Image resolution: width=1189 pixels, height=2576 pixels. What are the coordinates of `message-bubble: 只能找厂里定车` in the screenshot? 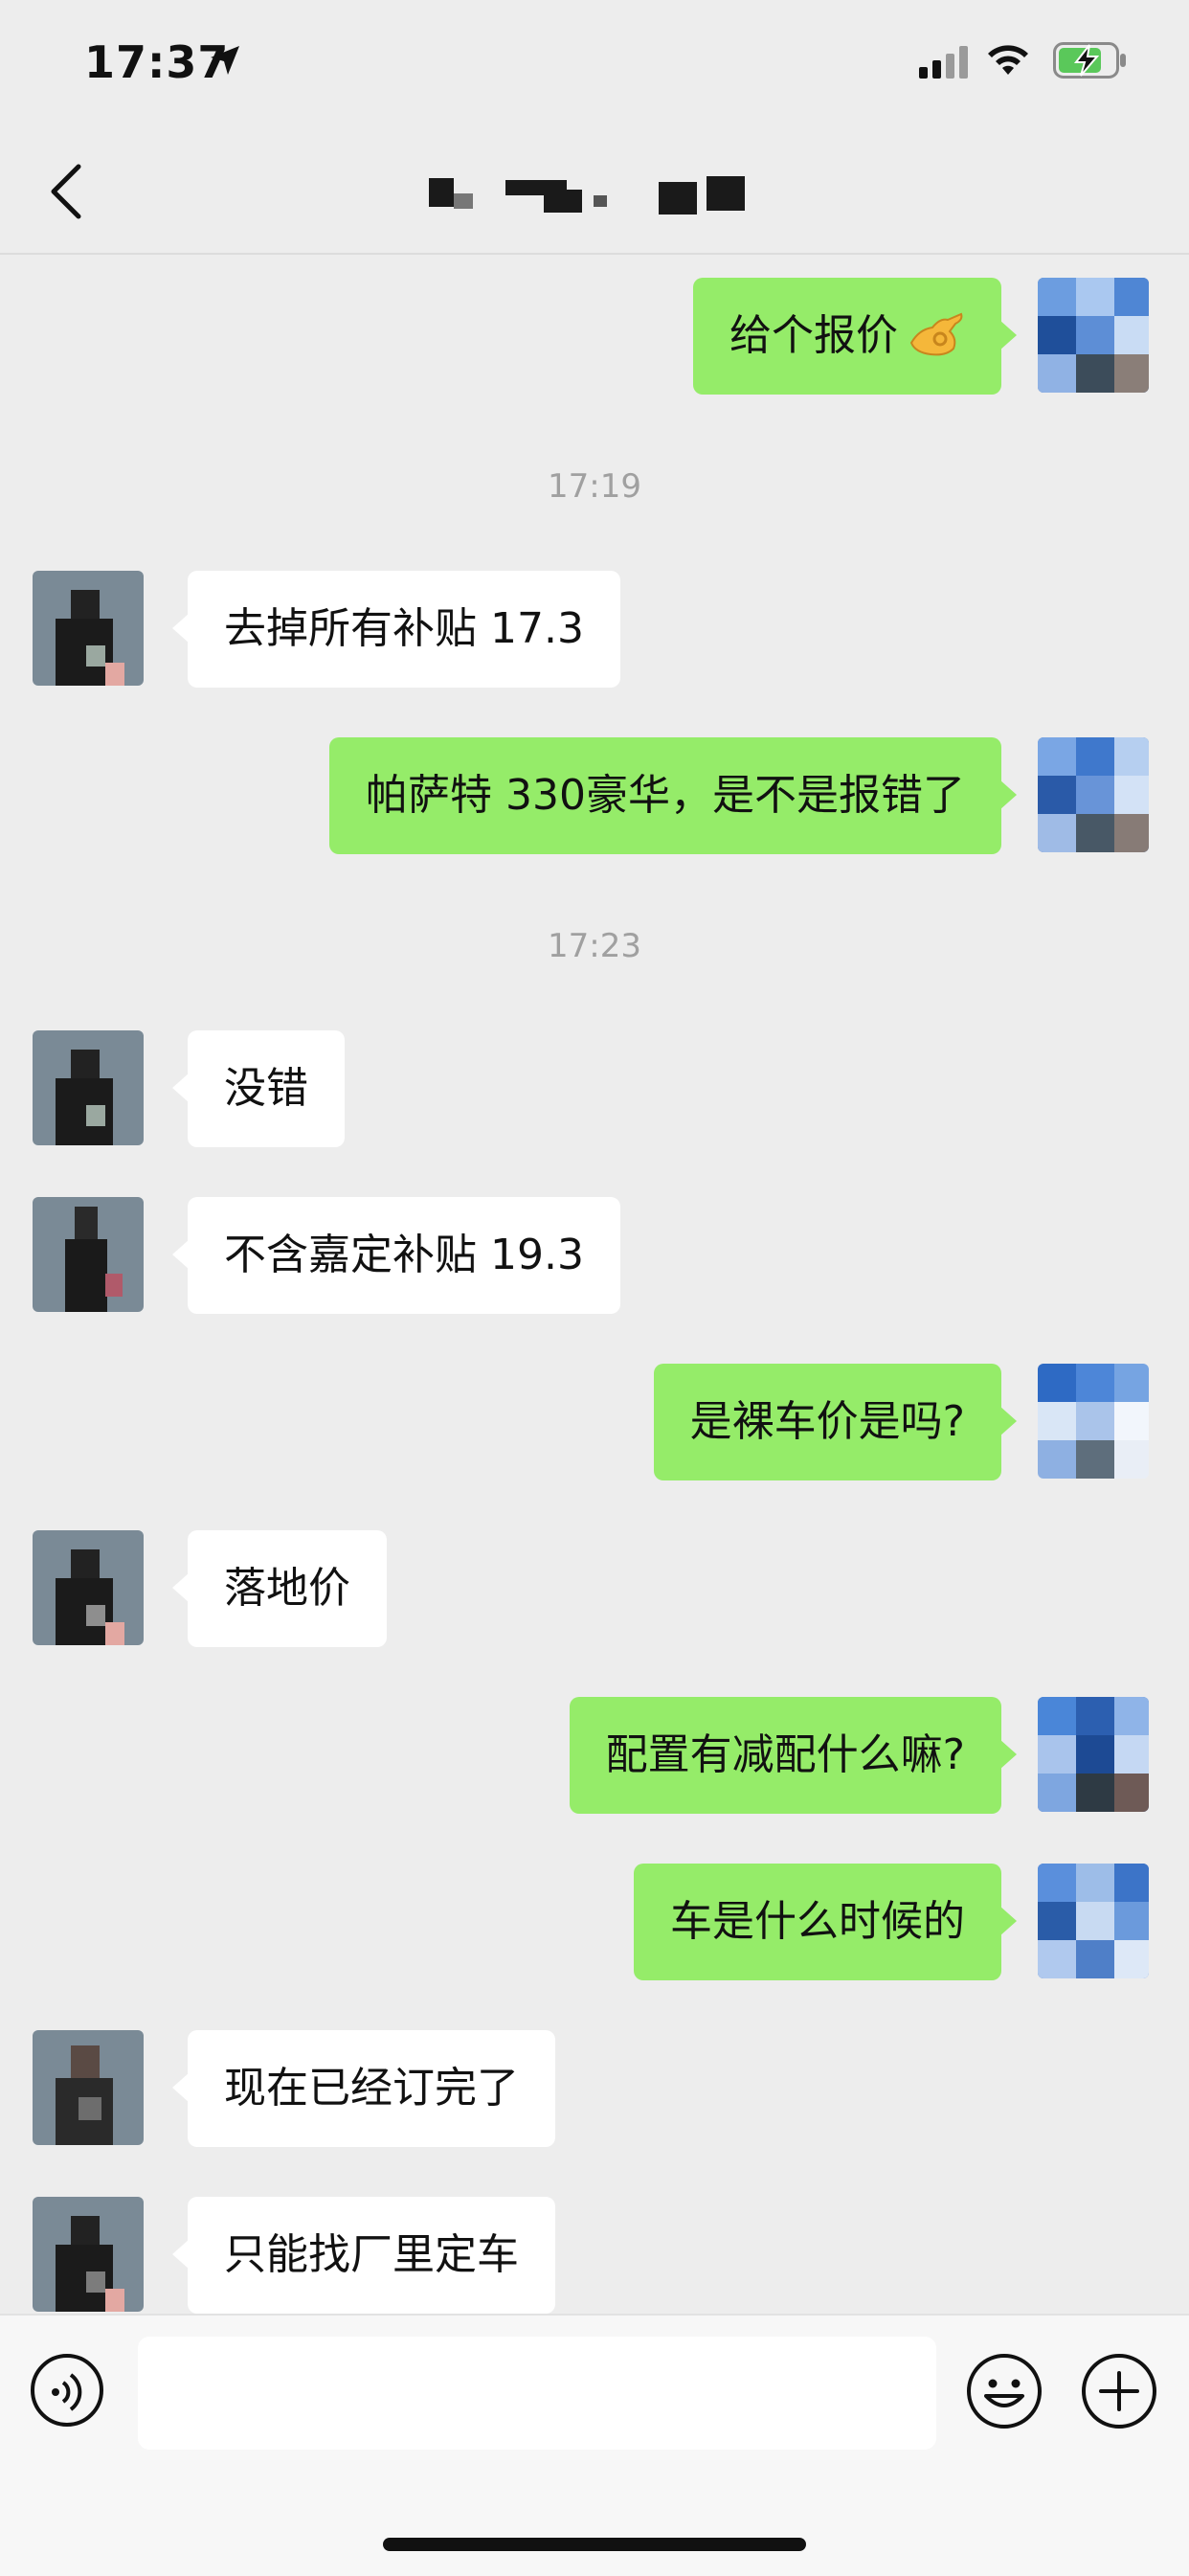 It's located at (363, 2255).